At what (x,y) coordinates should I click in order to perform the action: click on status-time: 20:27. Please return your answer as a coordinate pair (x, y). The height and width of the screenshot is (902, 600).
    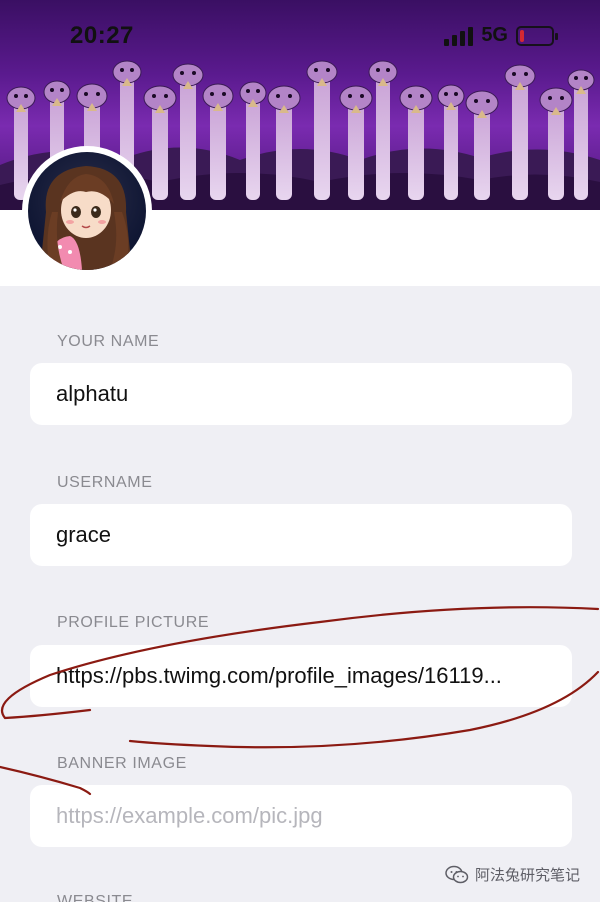
    Looking at the image, I should click on (102, 35).